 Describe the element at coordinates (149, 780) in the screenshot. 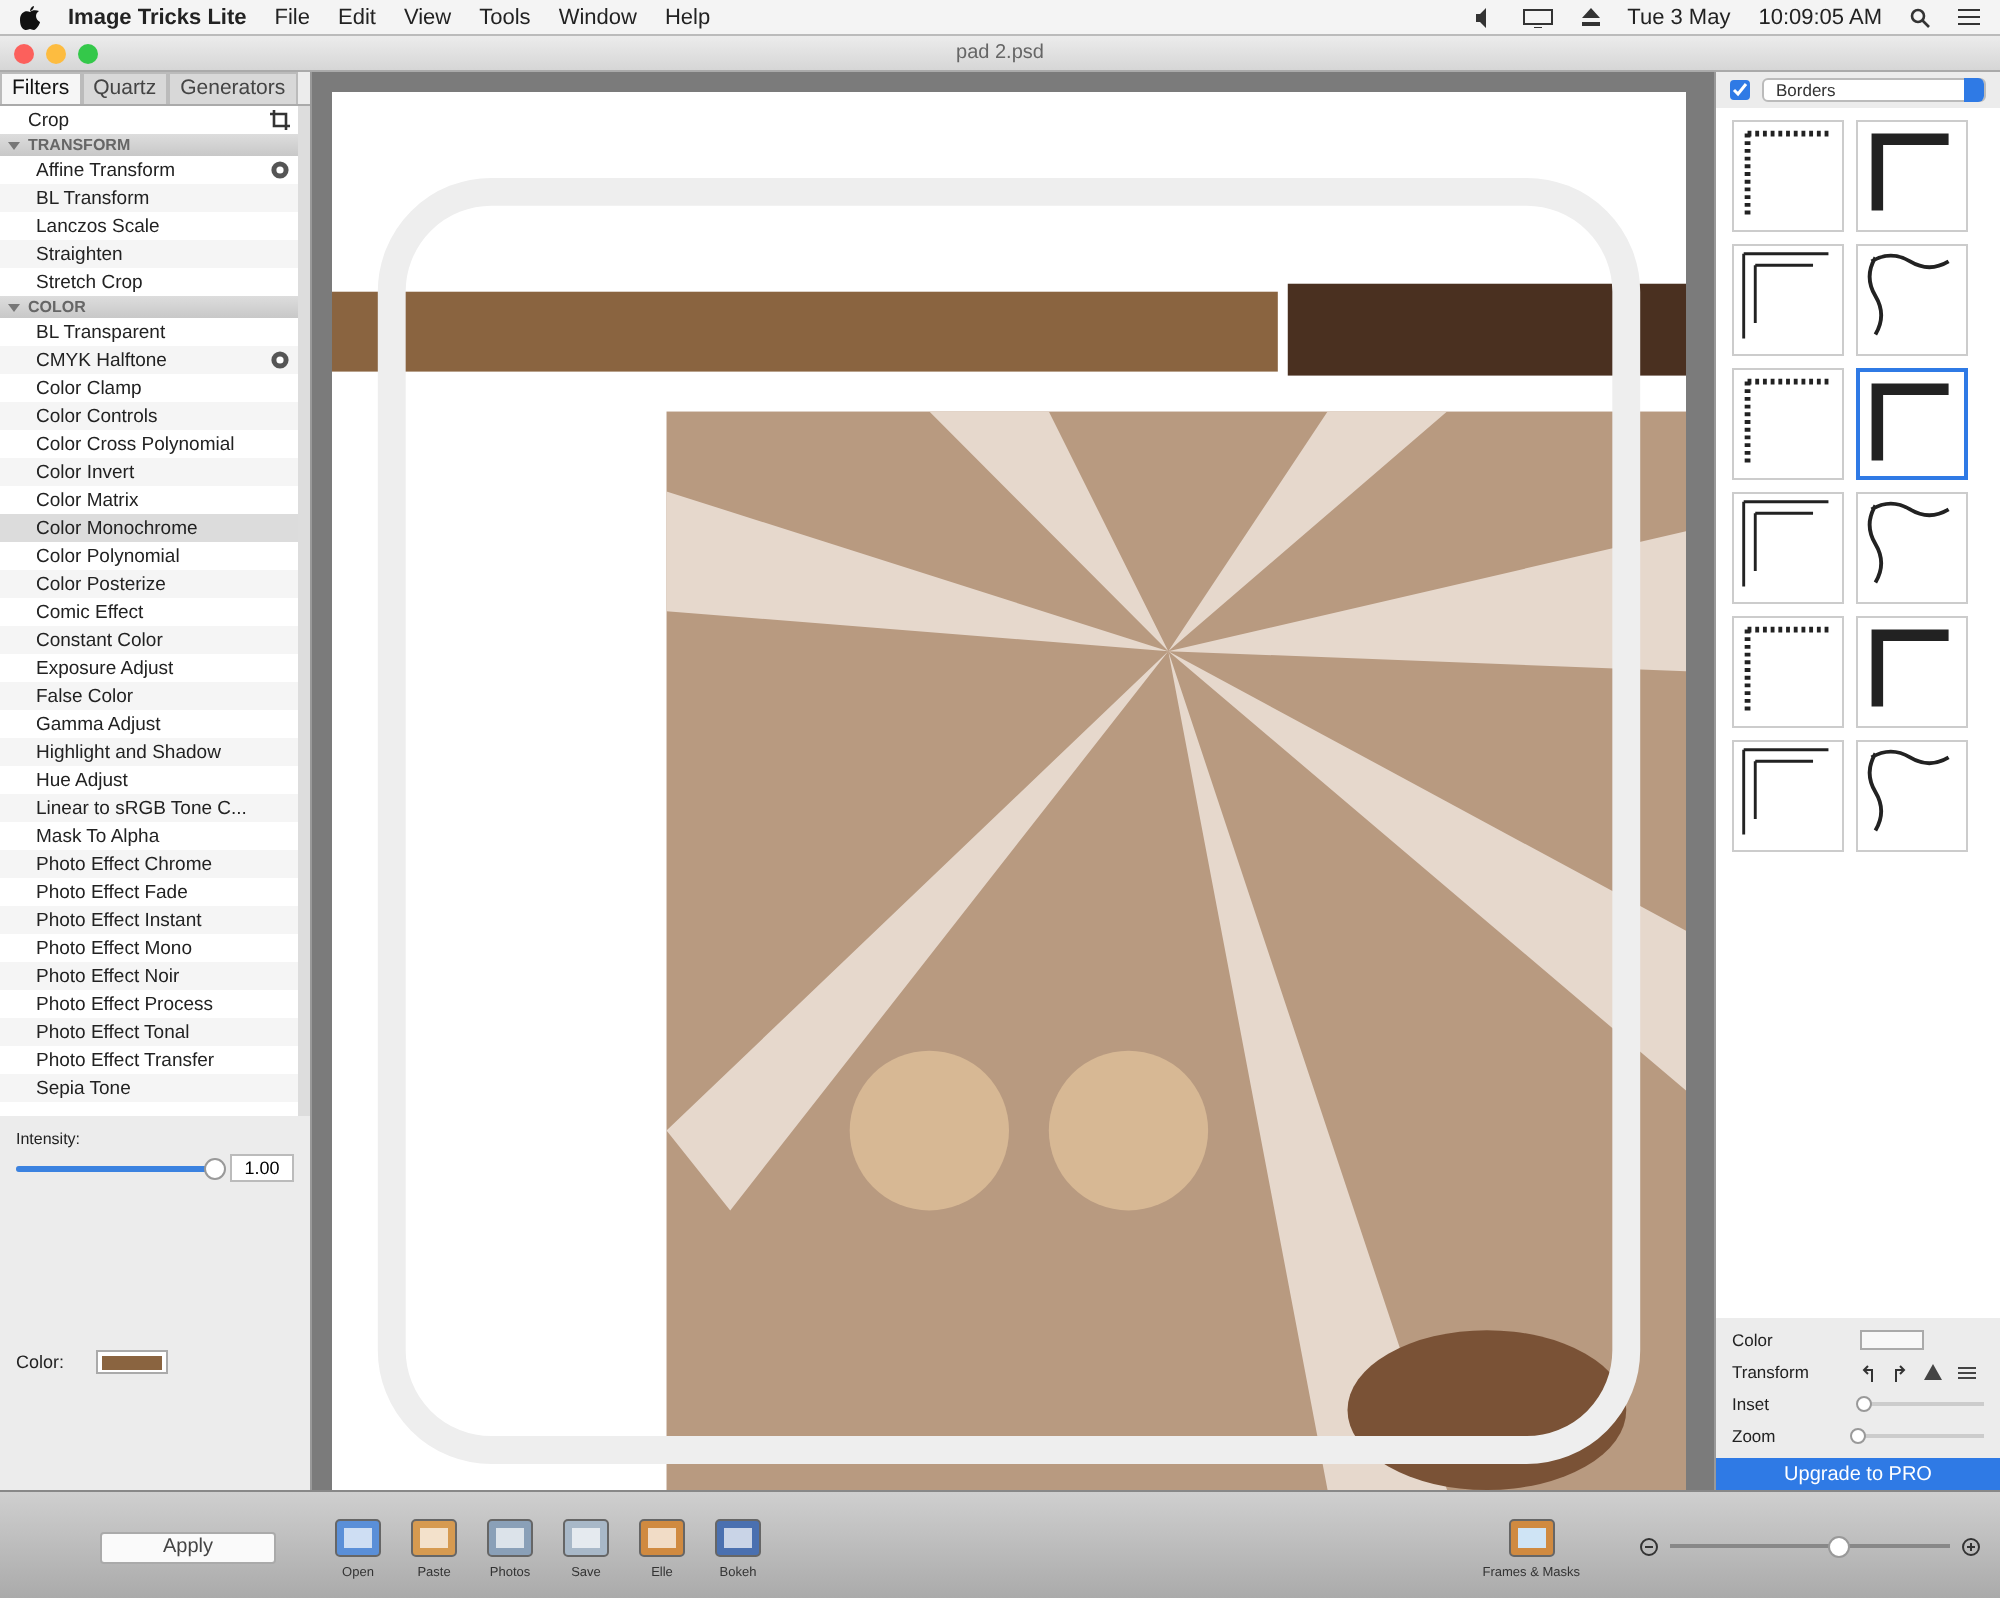

I see `filter-item: Hue Adjust` at that location.